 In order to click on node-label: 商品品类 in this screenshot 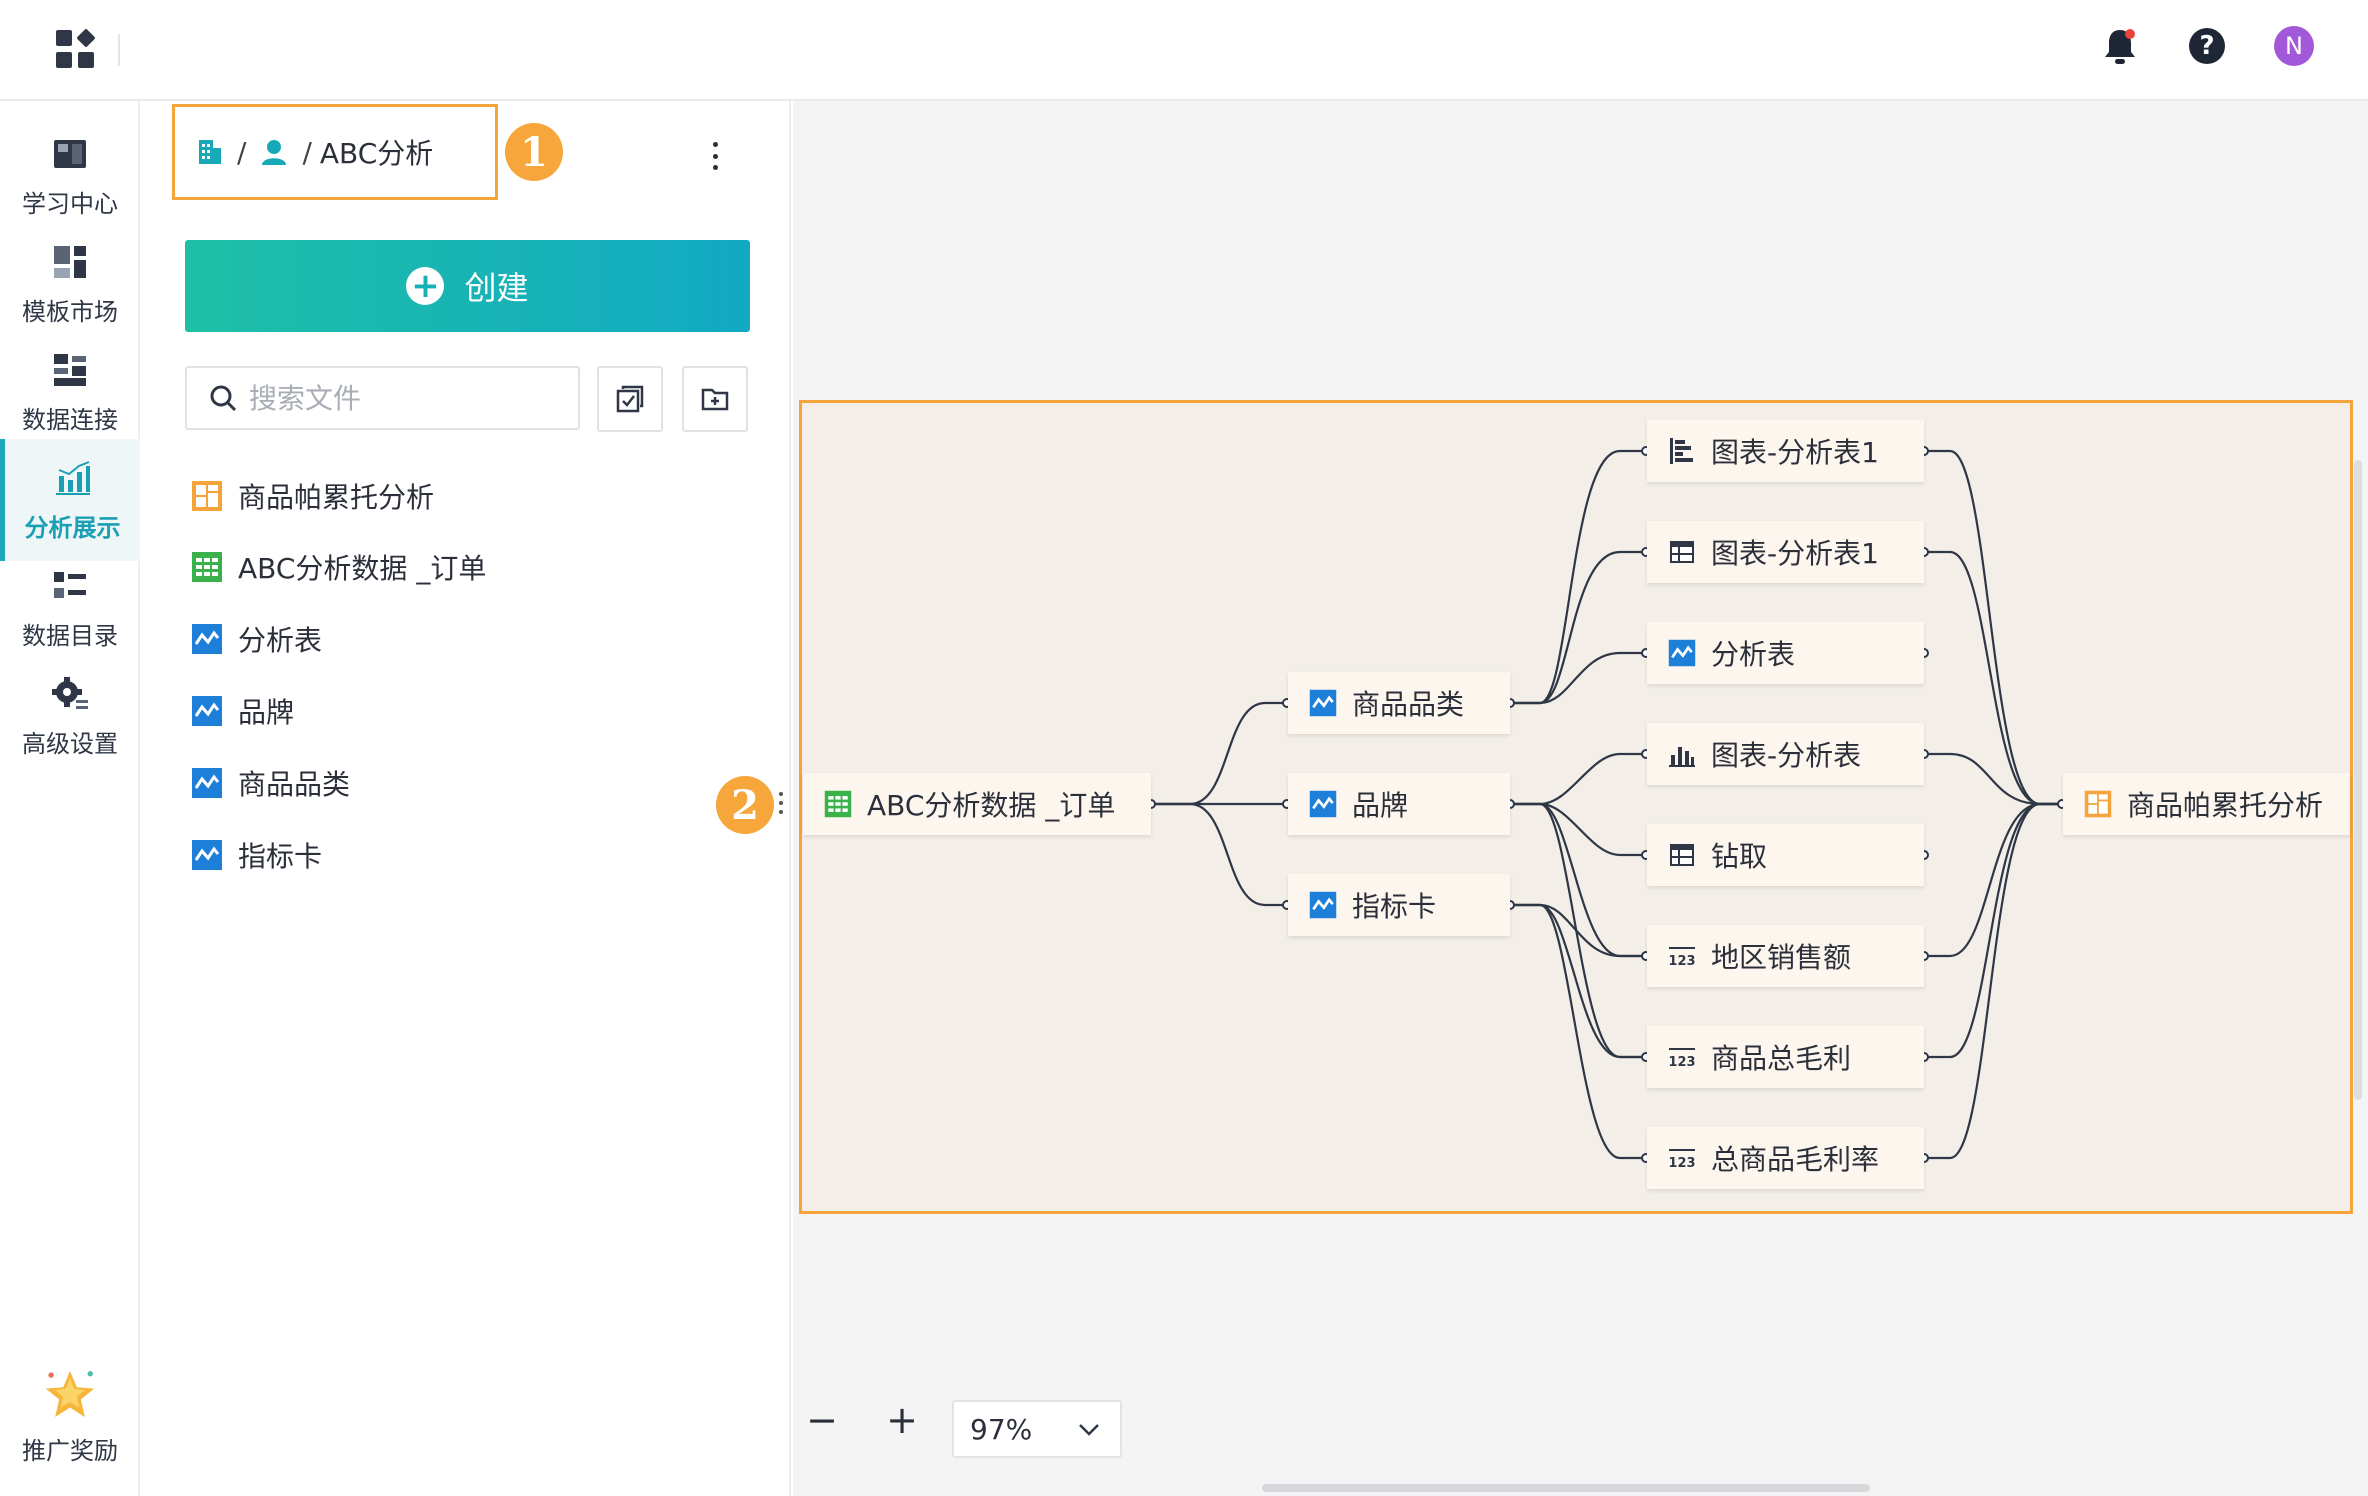, I will do `click(1408, 704)`.